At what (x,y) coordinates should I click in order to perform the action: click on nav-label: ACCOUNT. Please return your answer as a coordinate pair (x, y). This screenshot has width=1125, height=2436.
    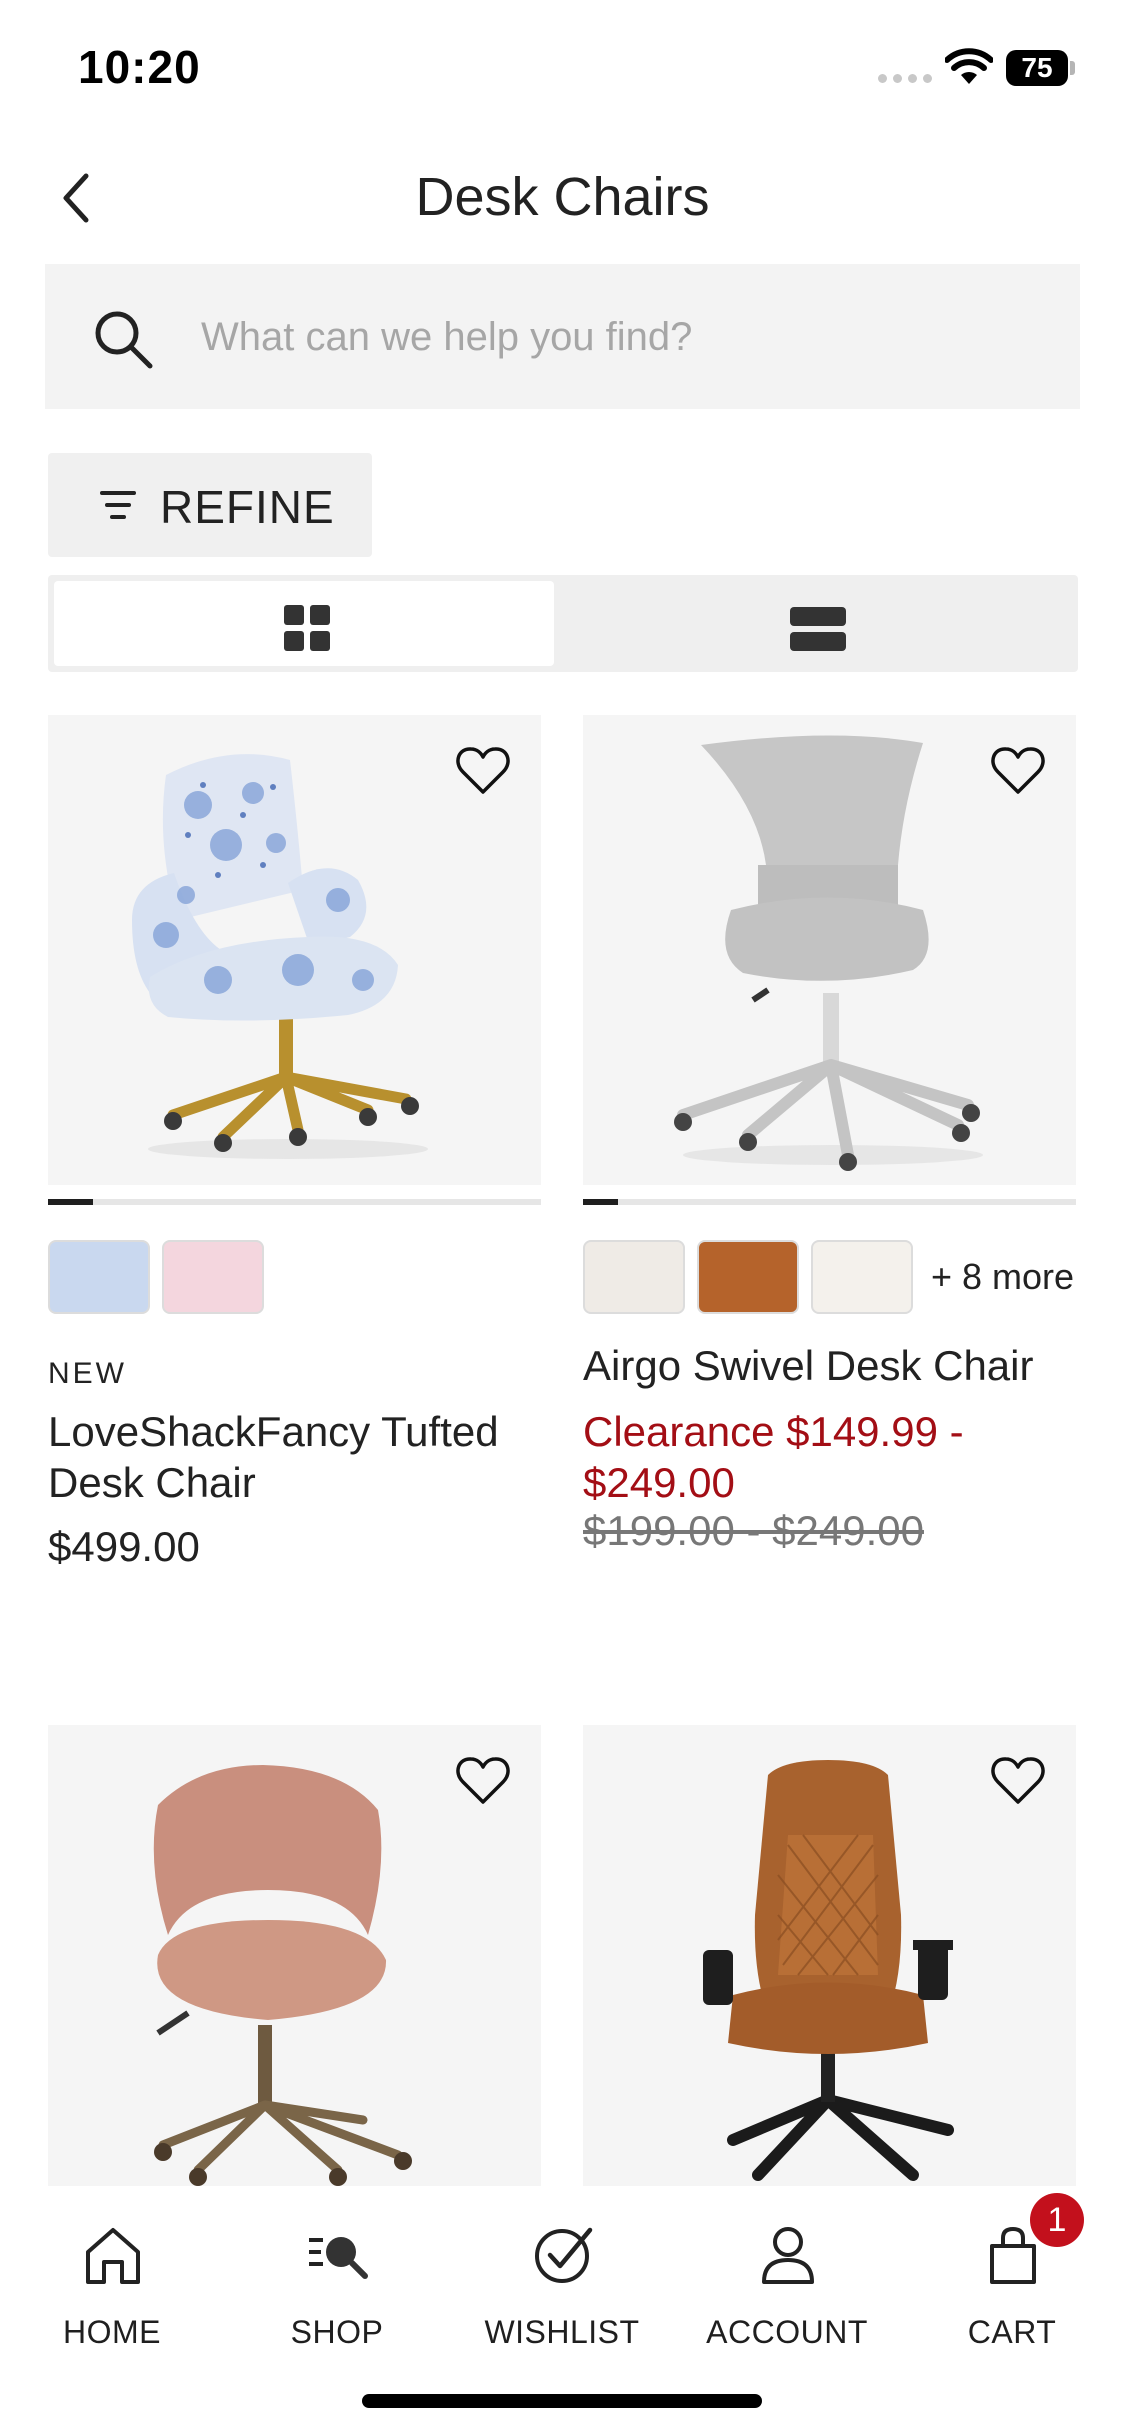
    Looking at the image, I should click on (787, 2332).